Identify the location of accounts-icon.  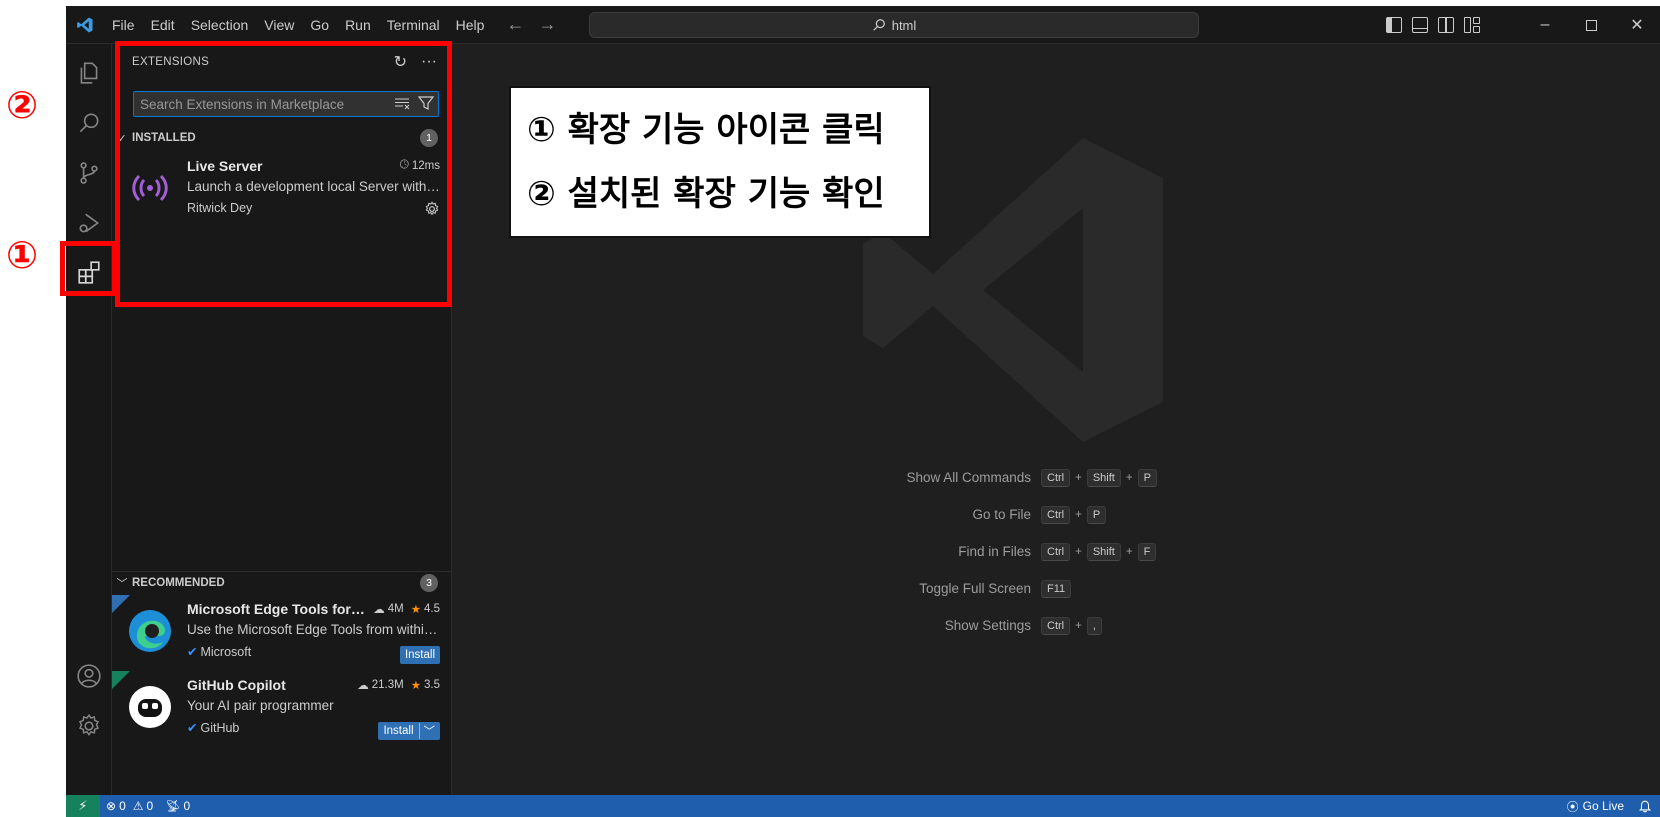
(89, 676).